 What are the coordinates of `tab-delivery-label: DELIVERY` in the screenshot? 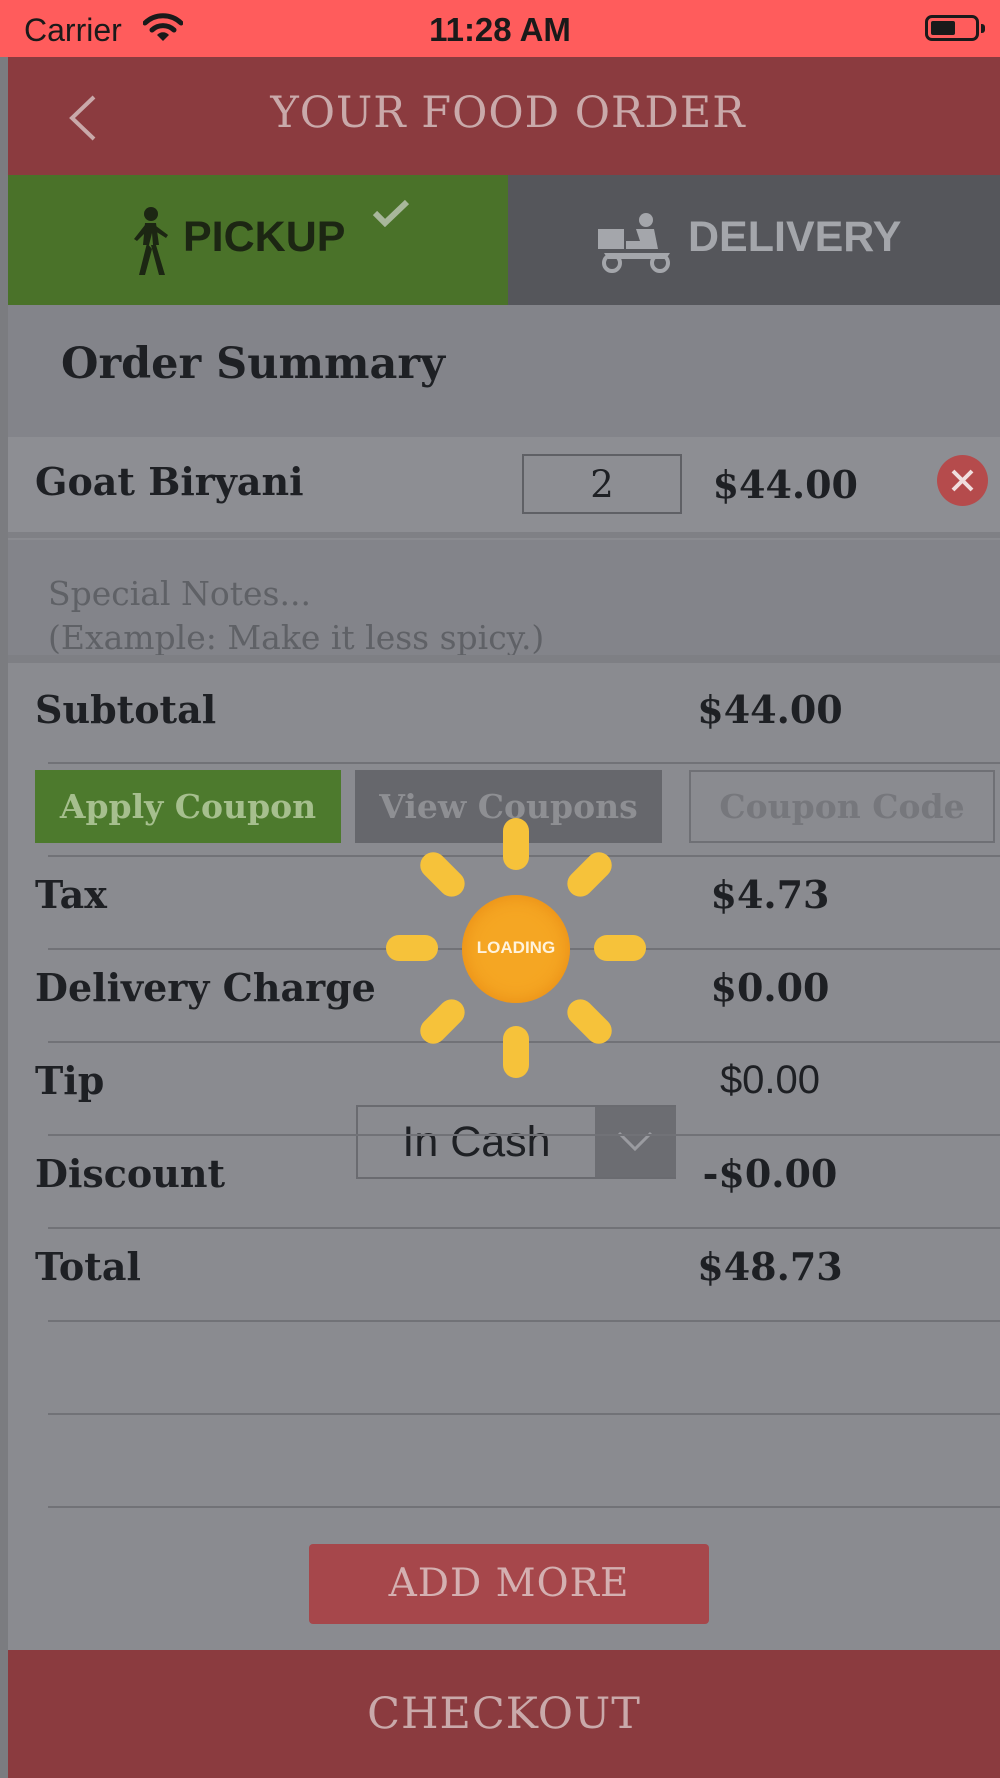 It's located at (795, 237).